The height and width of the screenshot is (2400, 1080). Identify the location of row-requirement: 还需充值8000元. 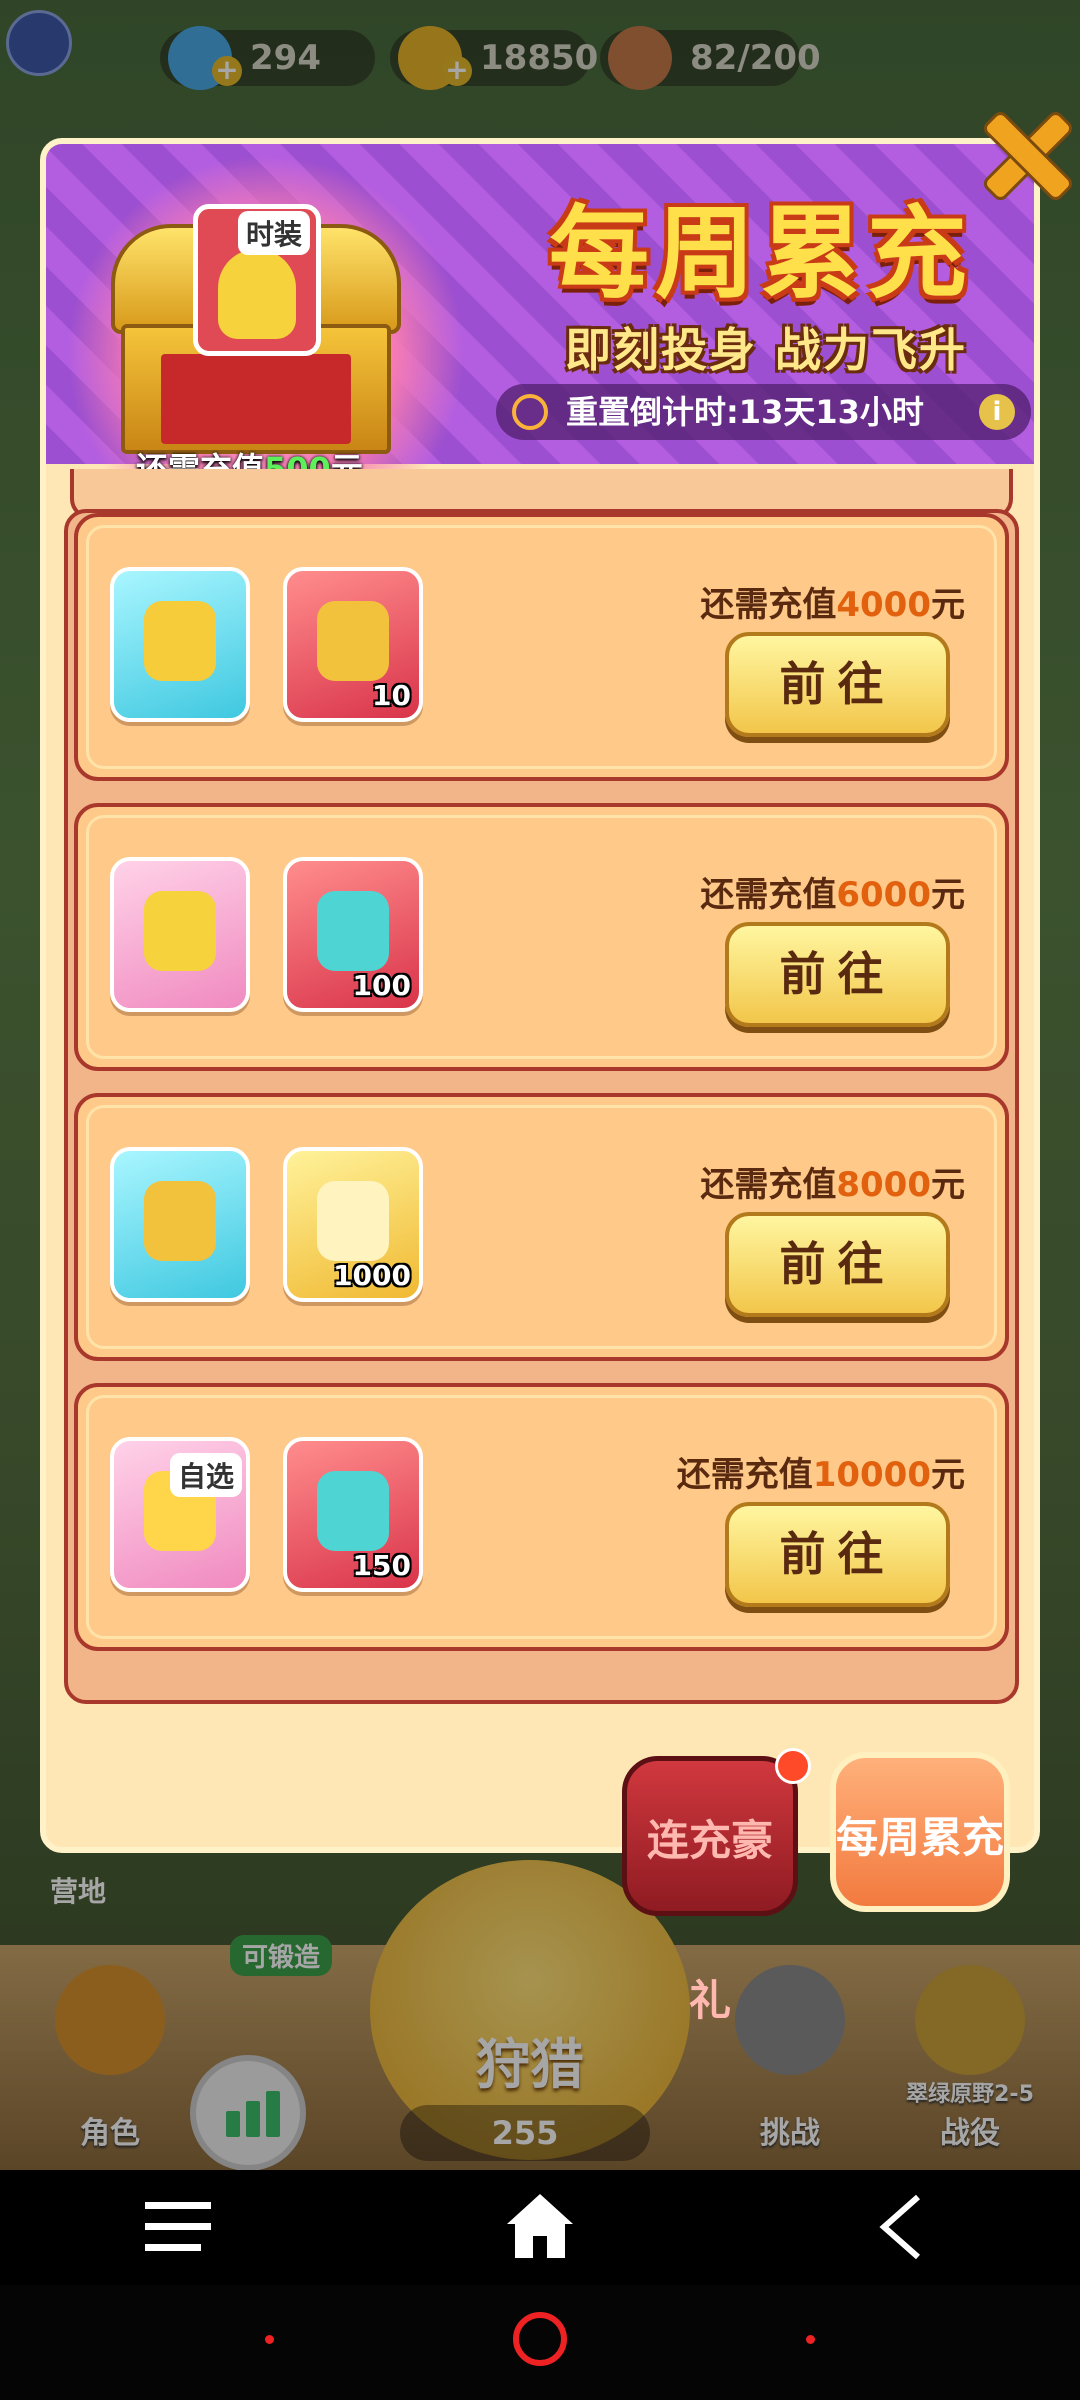
(832, 1185).